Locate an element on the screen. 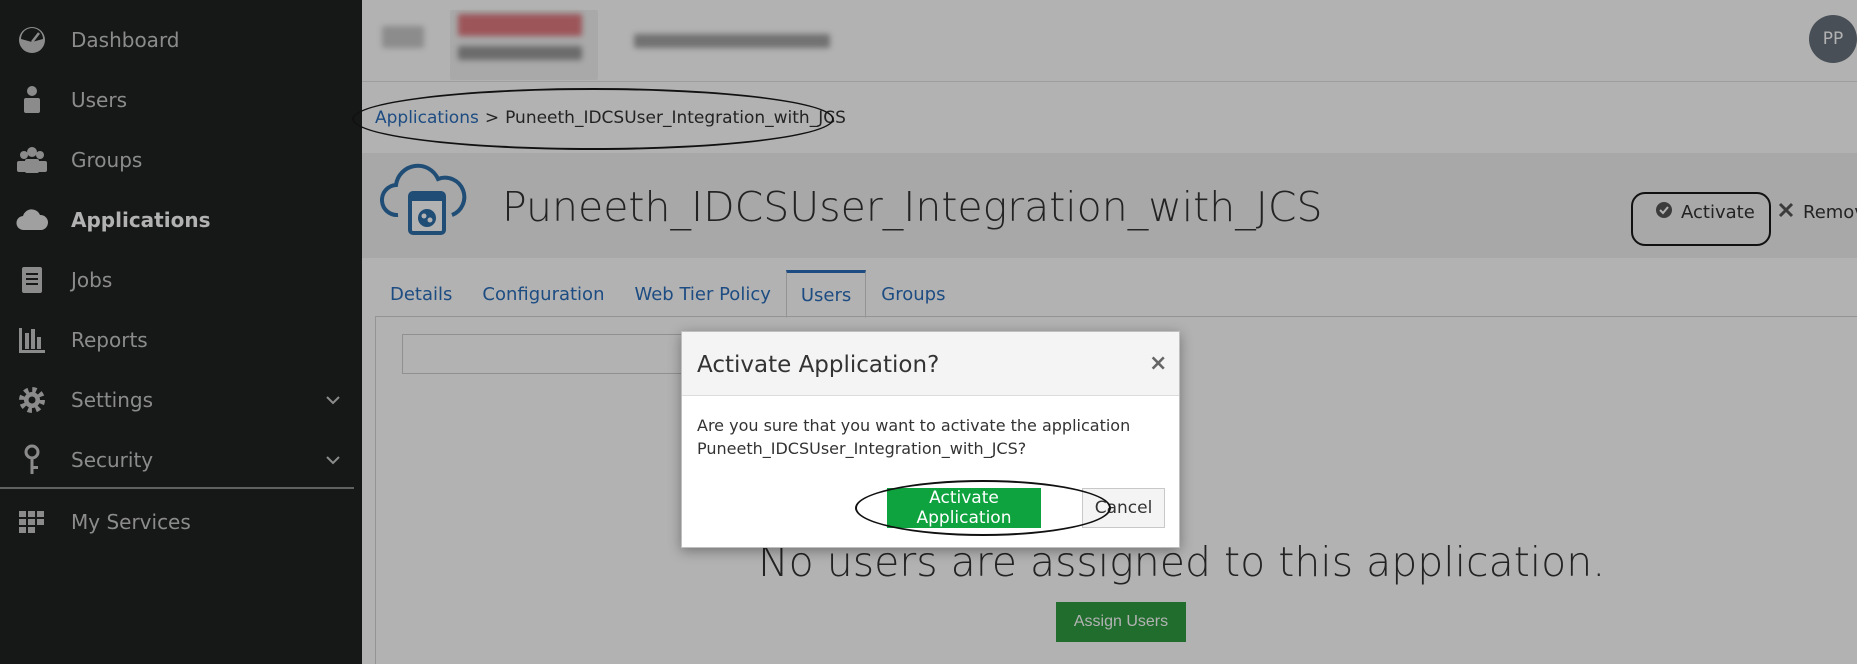 The image size is (1857, 664). activate-application-button: Activate Application is located at coordinates (964, 508).